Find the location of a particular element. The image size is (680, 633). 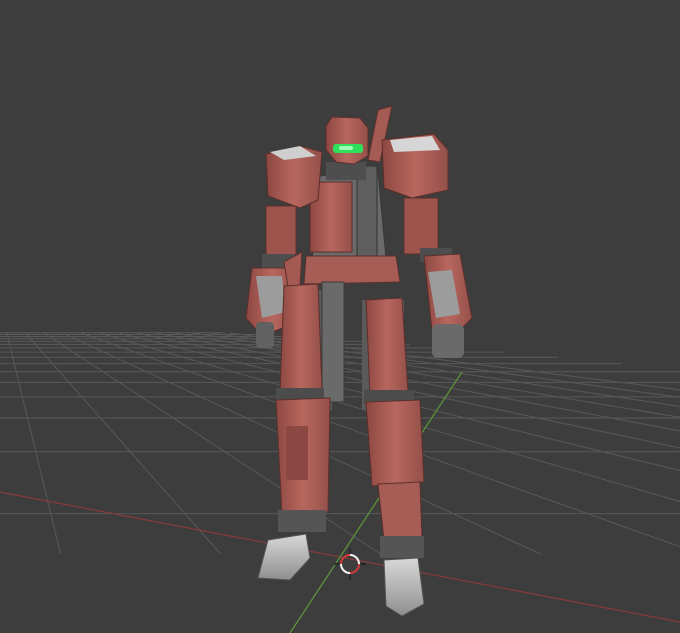

left-ankle is located at coordinates (302, 521).